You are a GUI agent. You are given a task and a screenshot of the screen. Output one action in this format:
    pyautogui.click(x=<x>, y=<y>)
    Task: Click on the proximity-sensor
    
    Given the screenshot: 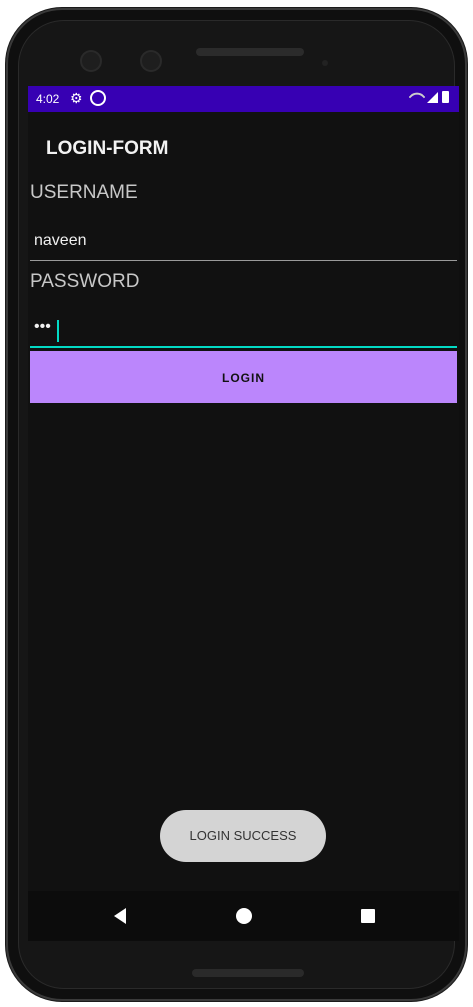 What is the action you would take?
    pyautogui.click(x=325, y=63)
    